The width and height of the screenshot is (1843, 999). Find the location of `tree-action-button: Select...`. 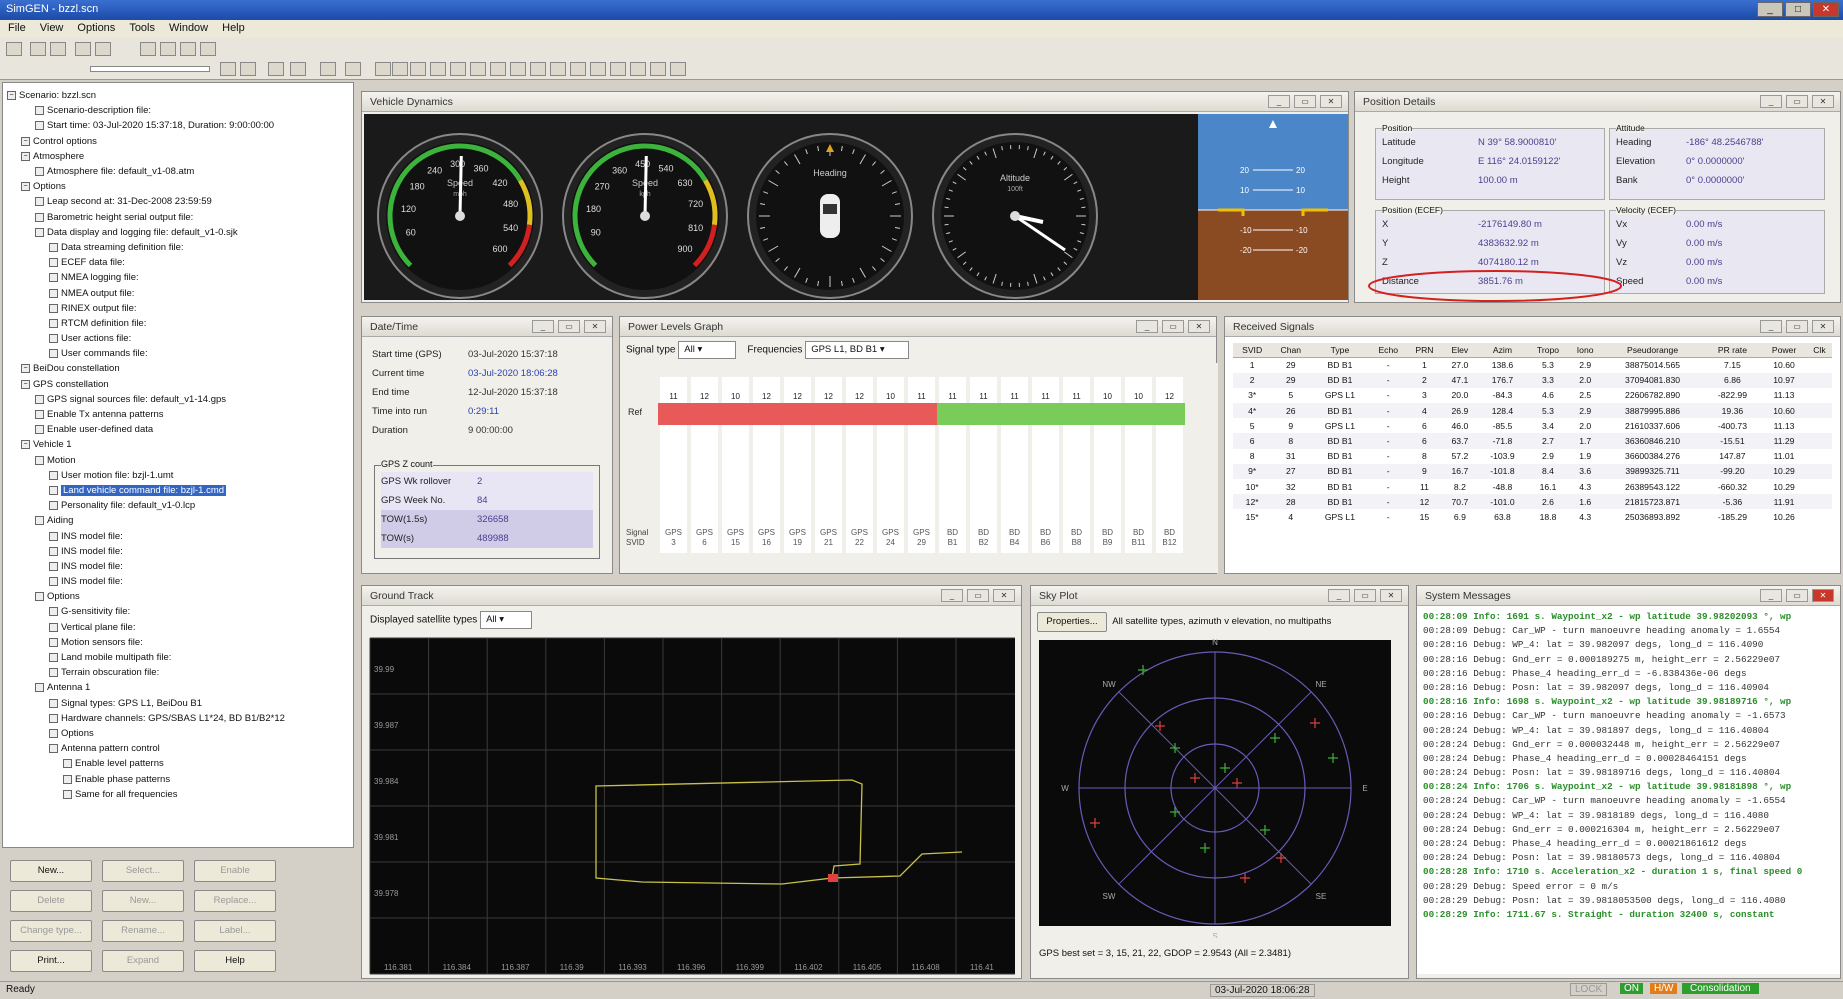

tree-action-button: Select... is located at coordinates (143, 871).